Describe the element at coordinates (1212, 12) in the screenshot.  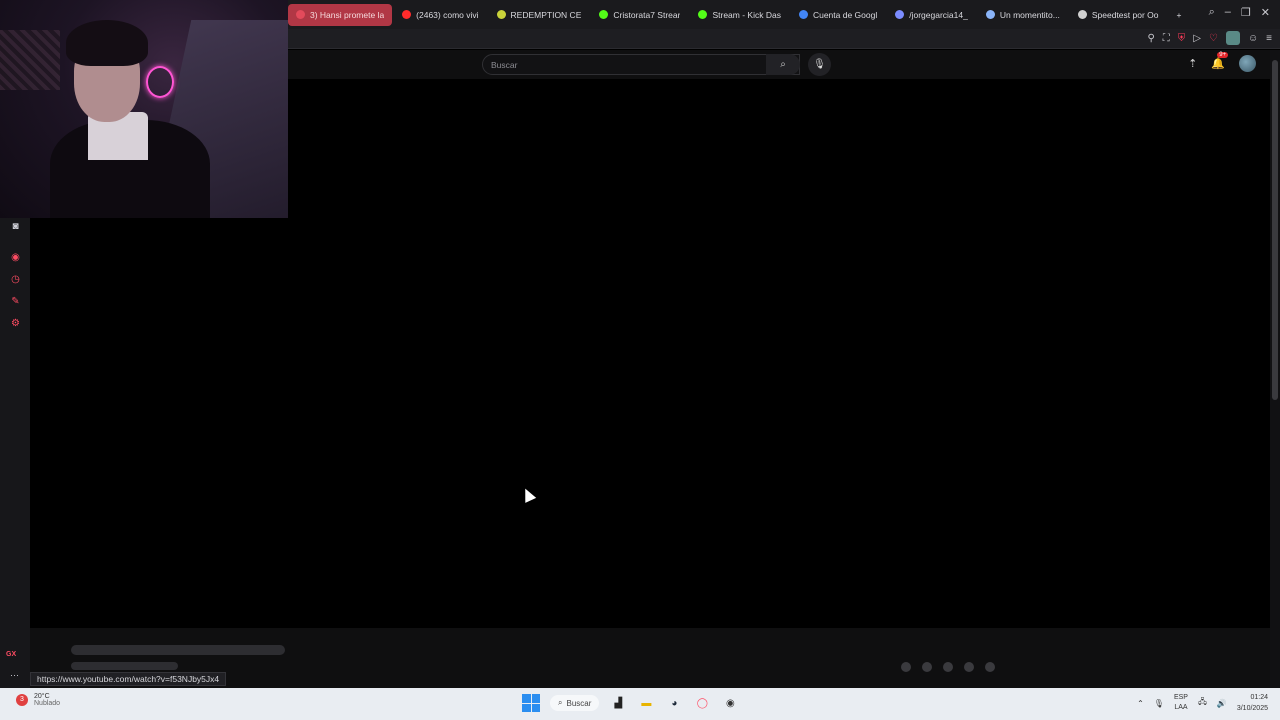
I see `tab-search-icon: ⌕` at that location.